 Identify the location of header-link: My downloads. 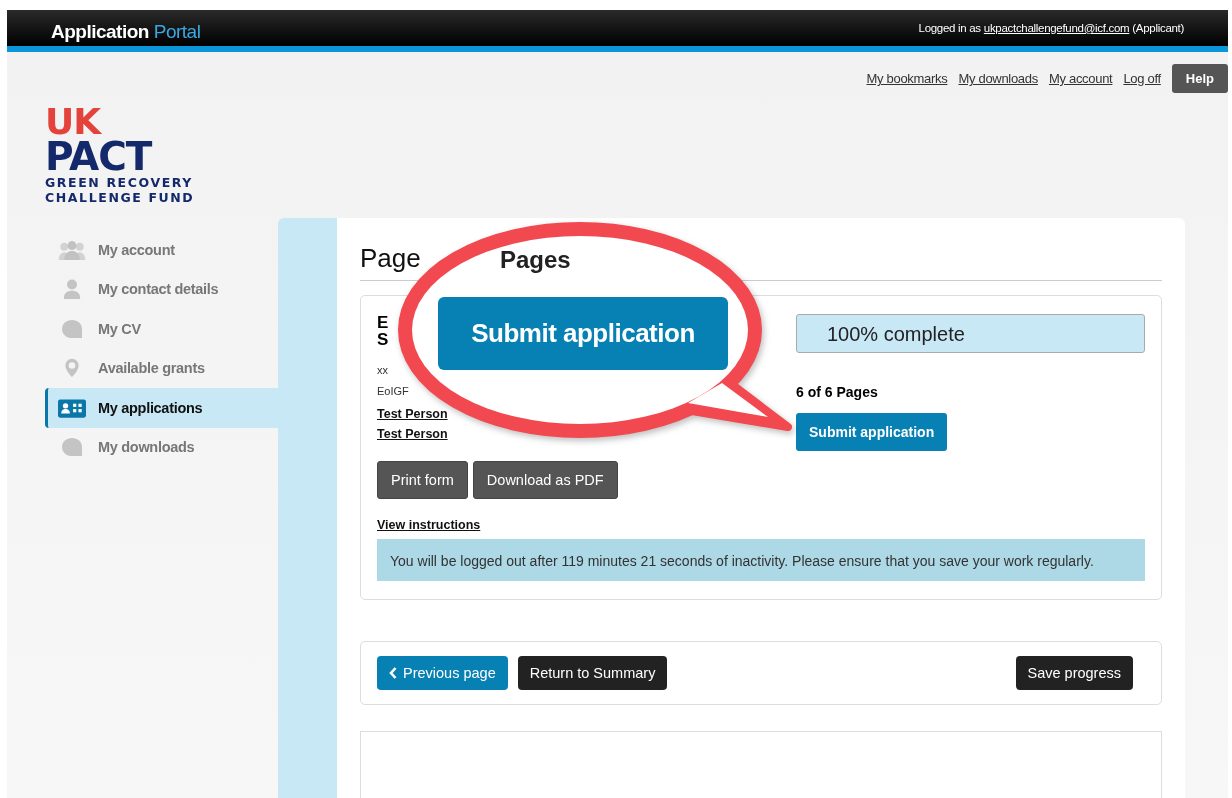
(998, 78).